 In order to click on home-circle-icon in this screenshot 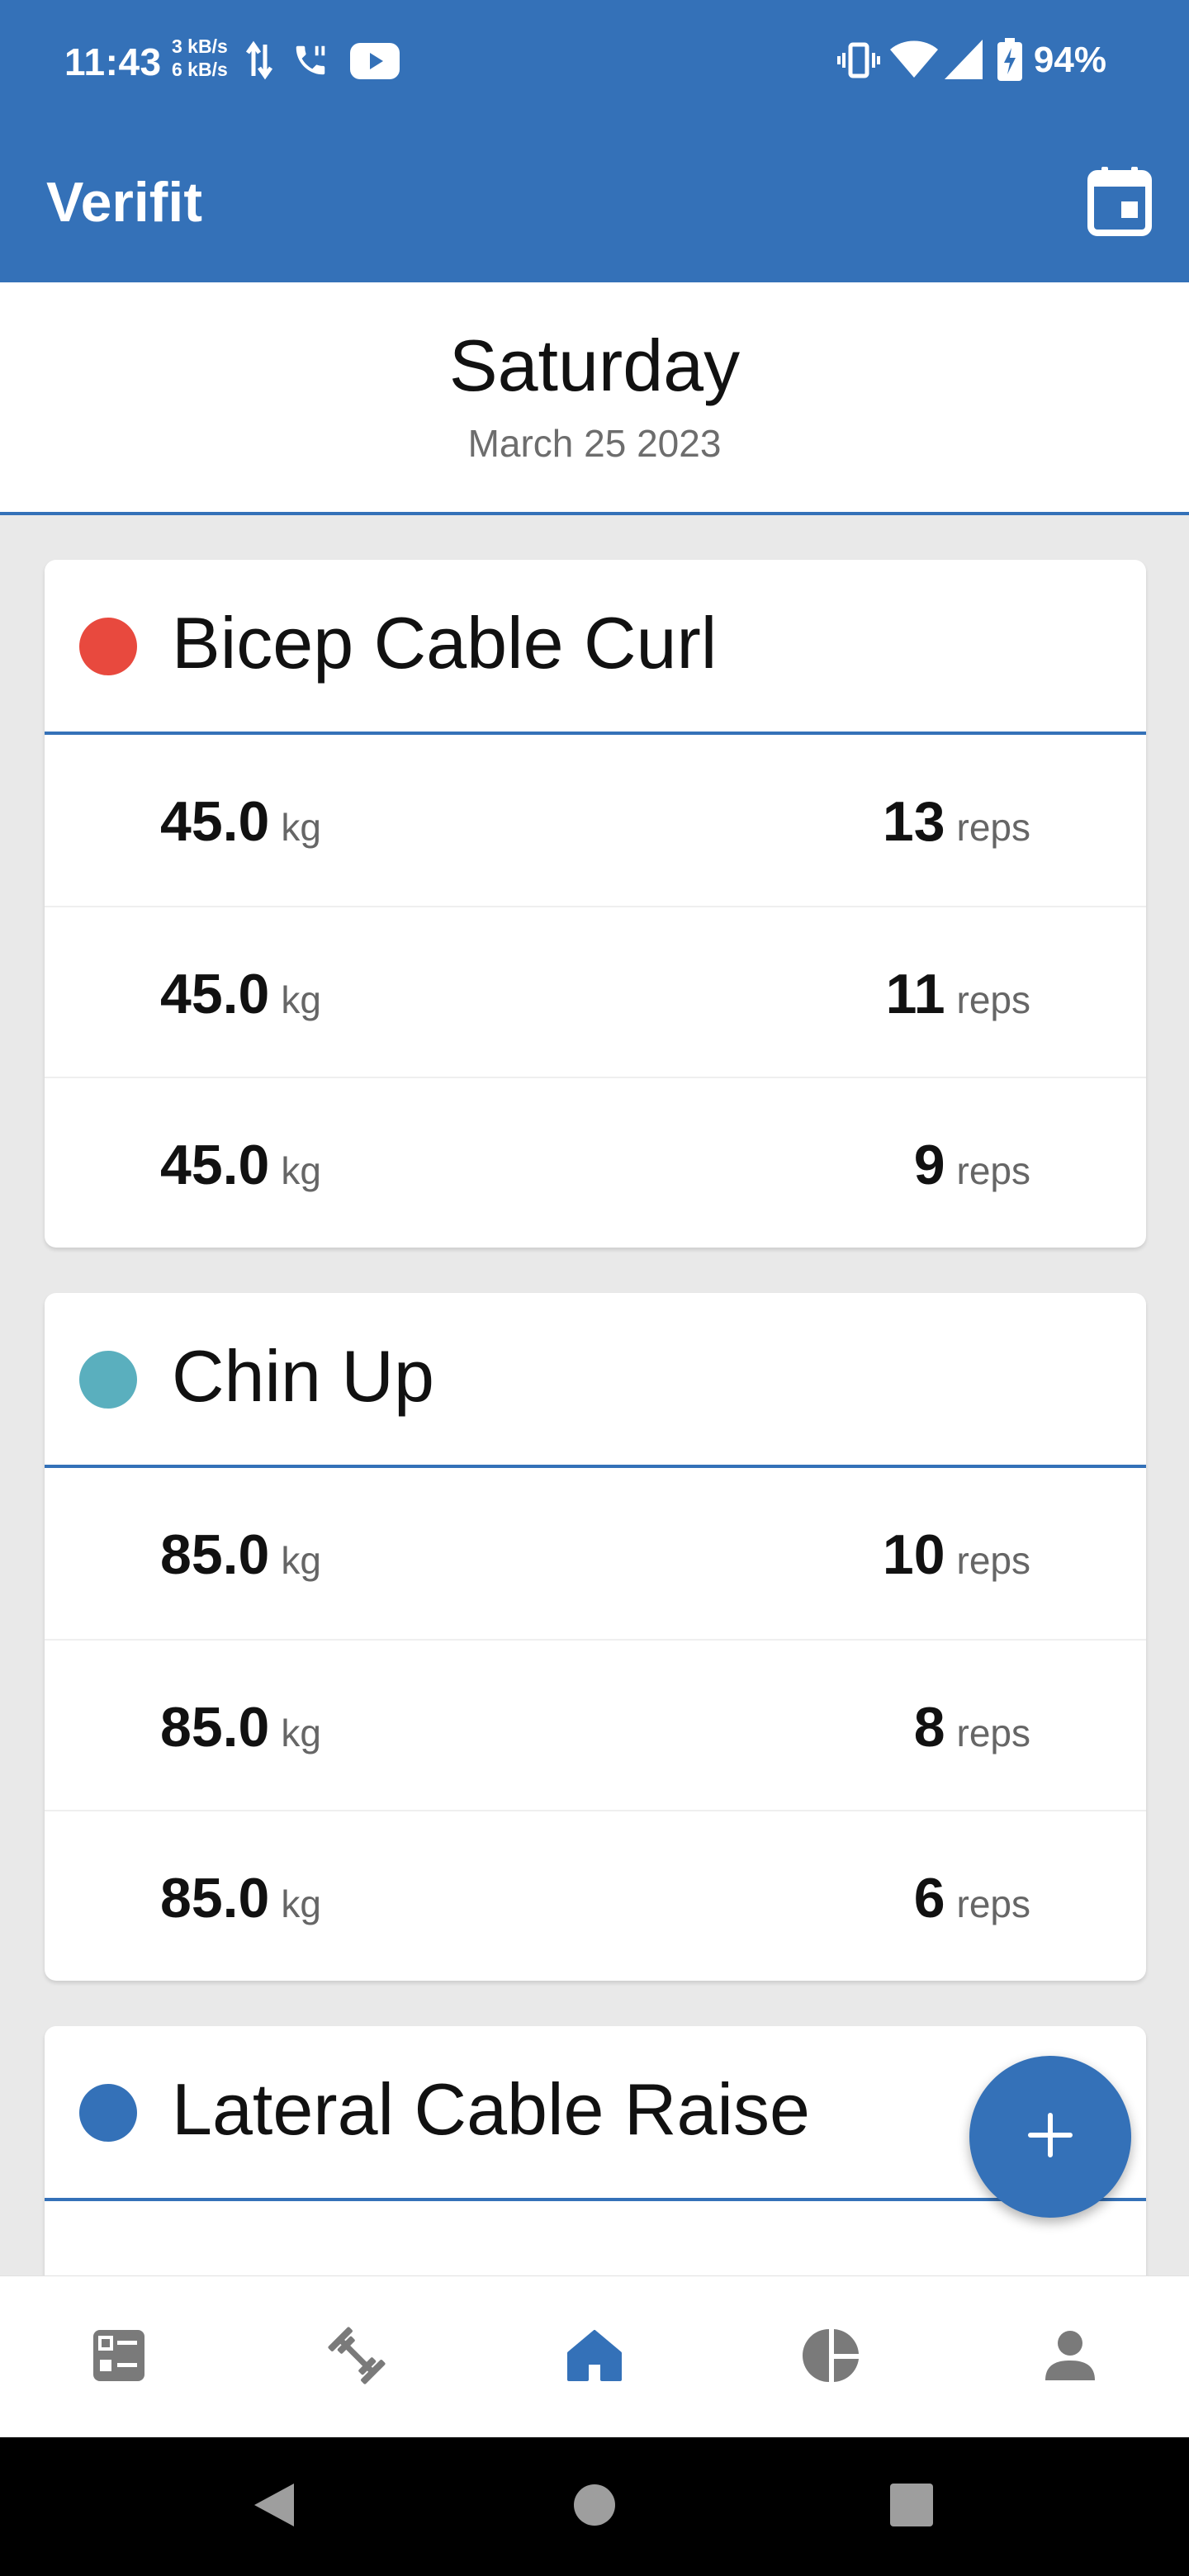, I will do `click(594, 2507)`.